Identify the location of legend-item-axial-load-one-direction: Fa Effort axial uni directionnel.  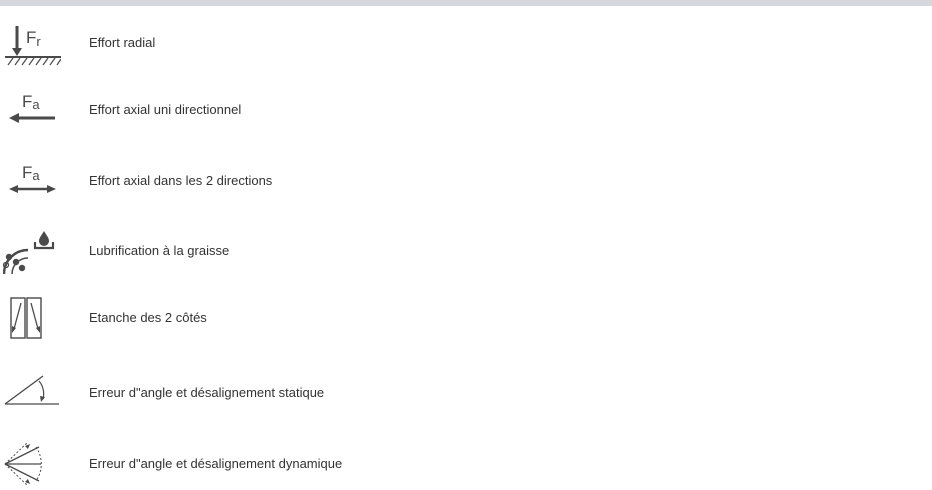
(466, 110).